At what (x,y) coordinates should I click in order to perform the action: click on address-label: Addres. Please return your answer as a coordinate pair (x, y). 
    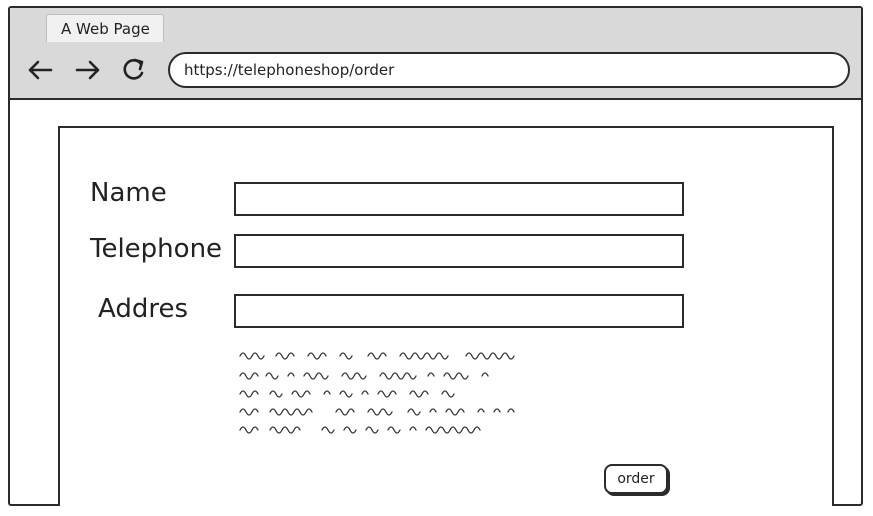
    Looking at the image, I should click on (143, 309).